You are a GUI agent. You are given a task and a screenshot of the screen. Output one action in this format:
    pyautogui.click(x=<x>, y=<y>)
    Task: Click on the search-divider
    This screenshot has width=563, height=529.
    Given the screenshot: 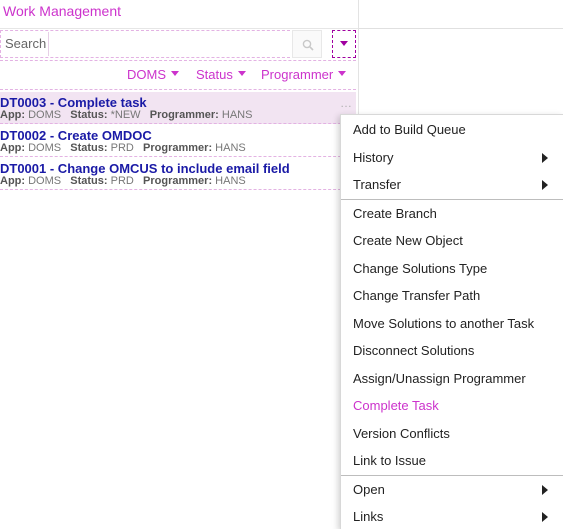 What is the action you would take?
    pyautogui.click(x=48, y=44)
    